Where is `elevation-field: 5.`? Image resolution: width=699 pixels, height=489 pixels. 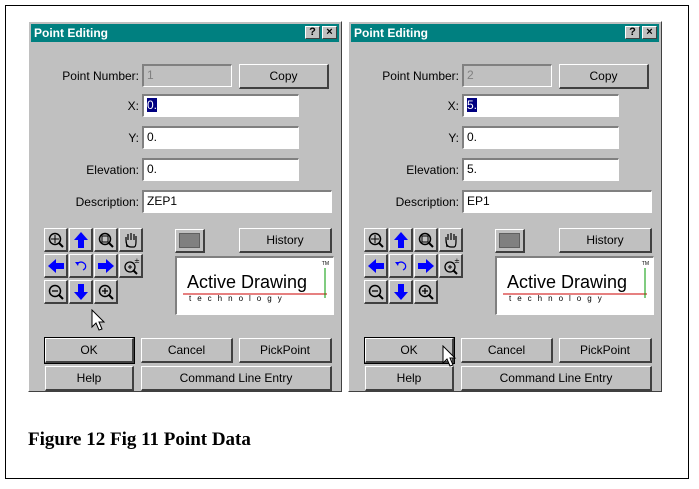
elevation-field: 5. is located at coordinates (540, 169).